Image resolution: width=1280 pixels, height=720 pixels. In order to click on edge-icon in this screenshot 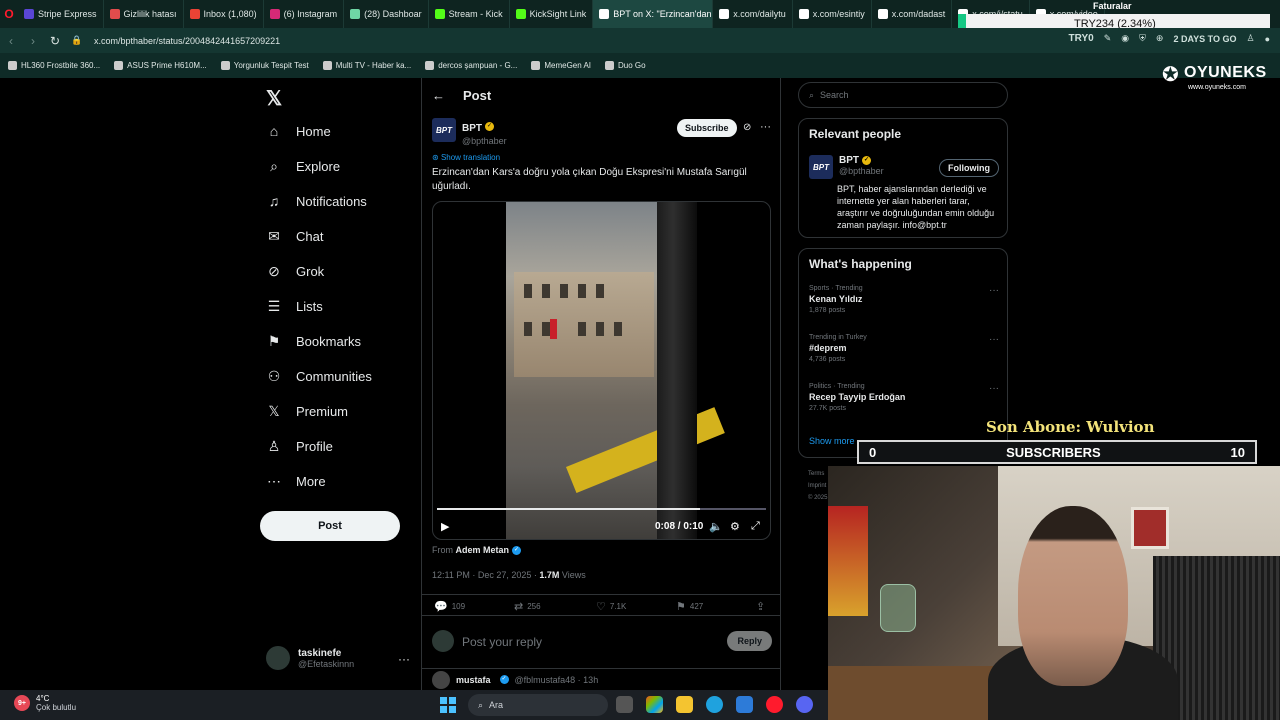, I will do `click(714, 704)`.